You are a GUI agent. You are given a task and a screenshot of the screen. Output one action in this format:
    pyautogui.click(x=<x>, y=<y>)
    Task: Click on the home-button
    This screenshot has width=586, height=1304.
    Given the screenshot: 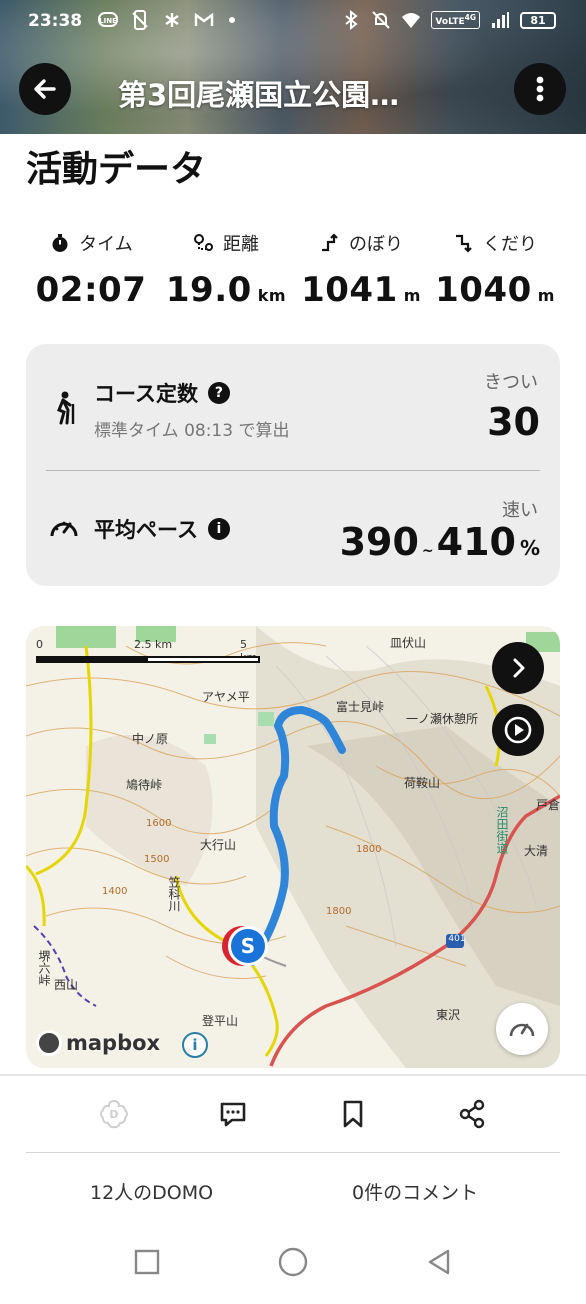 What is the action you would take?
    pyautogui.click(x=293, y=1262)
    